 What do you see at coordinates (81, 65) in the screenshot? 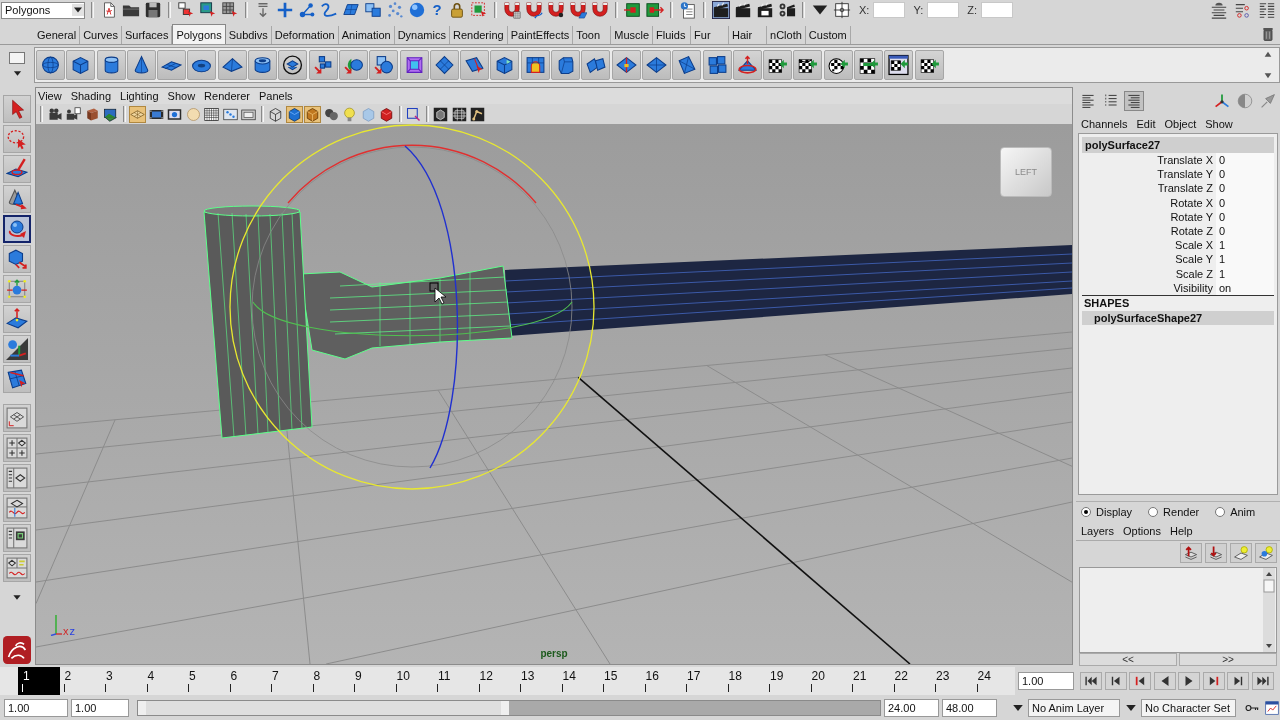
I see `cube-icon` at bounding box center [81, 65].